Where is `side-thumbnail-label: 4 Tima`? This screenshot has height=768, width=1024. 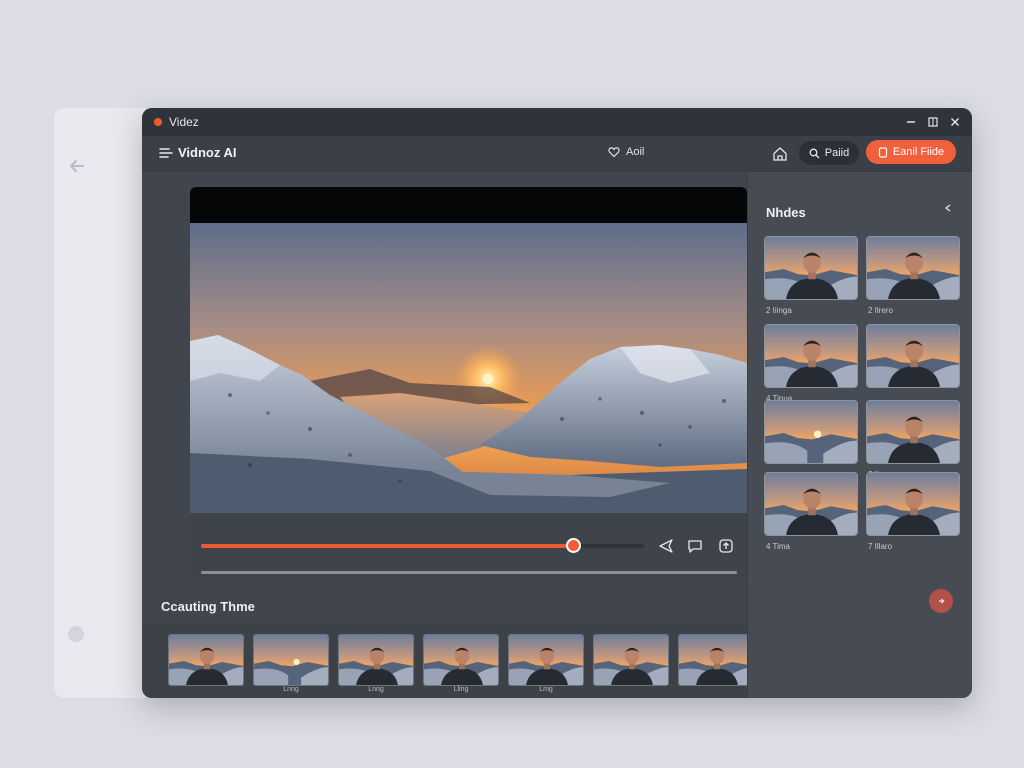
side-thumbnail-label: 4 Tima is located at coordinates (778, 546).